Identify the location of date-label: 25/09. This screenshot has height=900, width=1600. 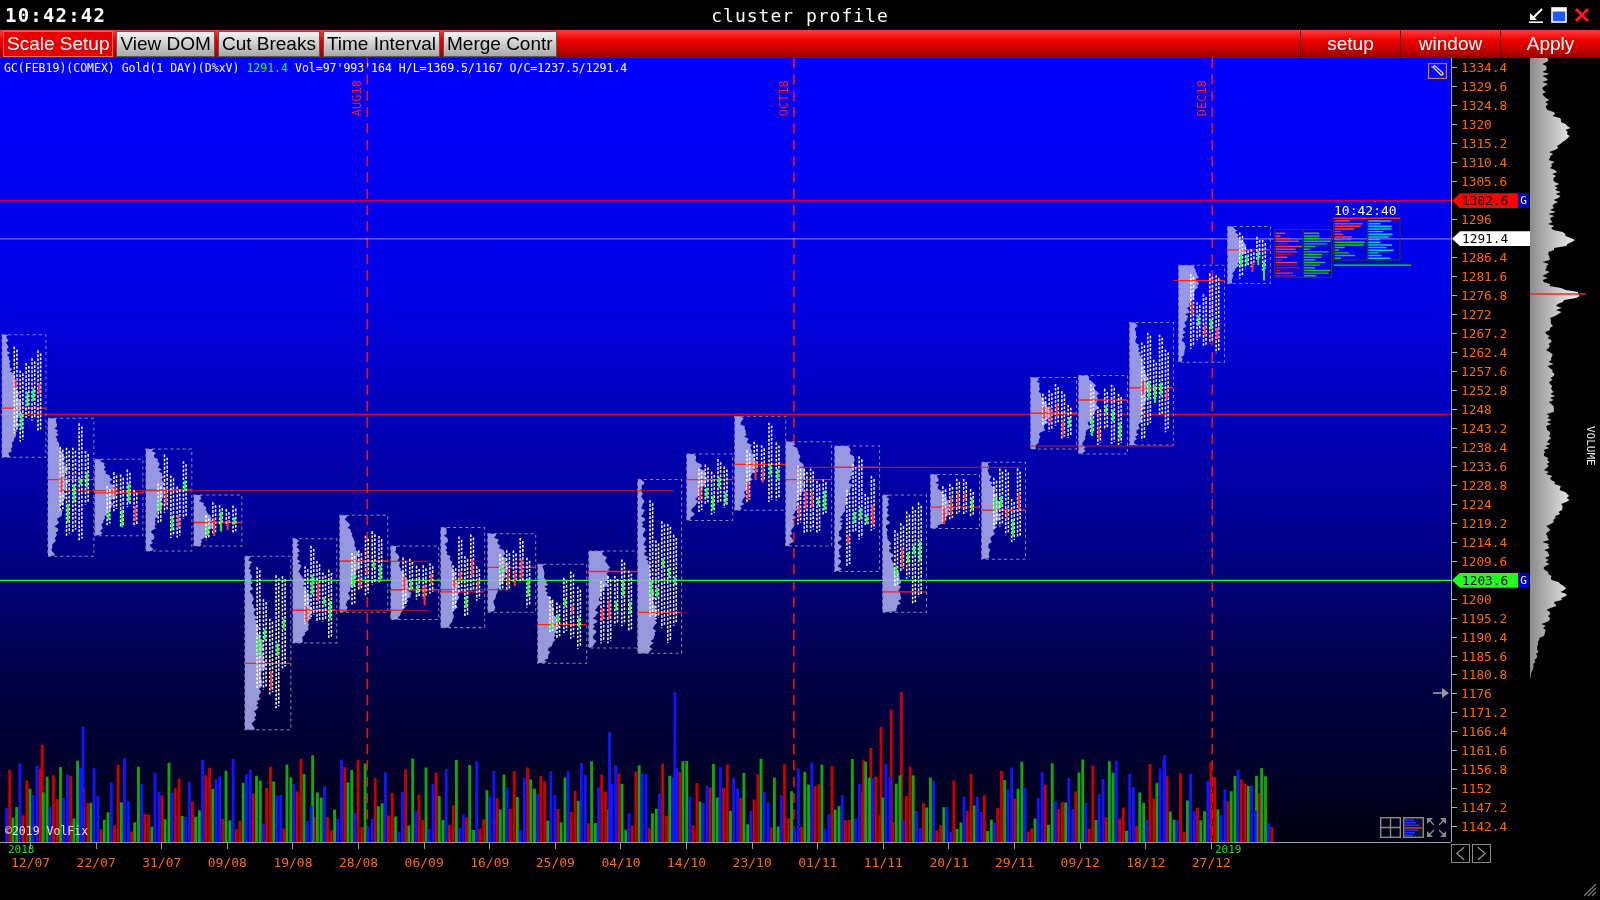
(555, 862).